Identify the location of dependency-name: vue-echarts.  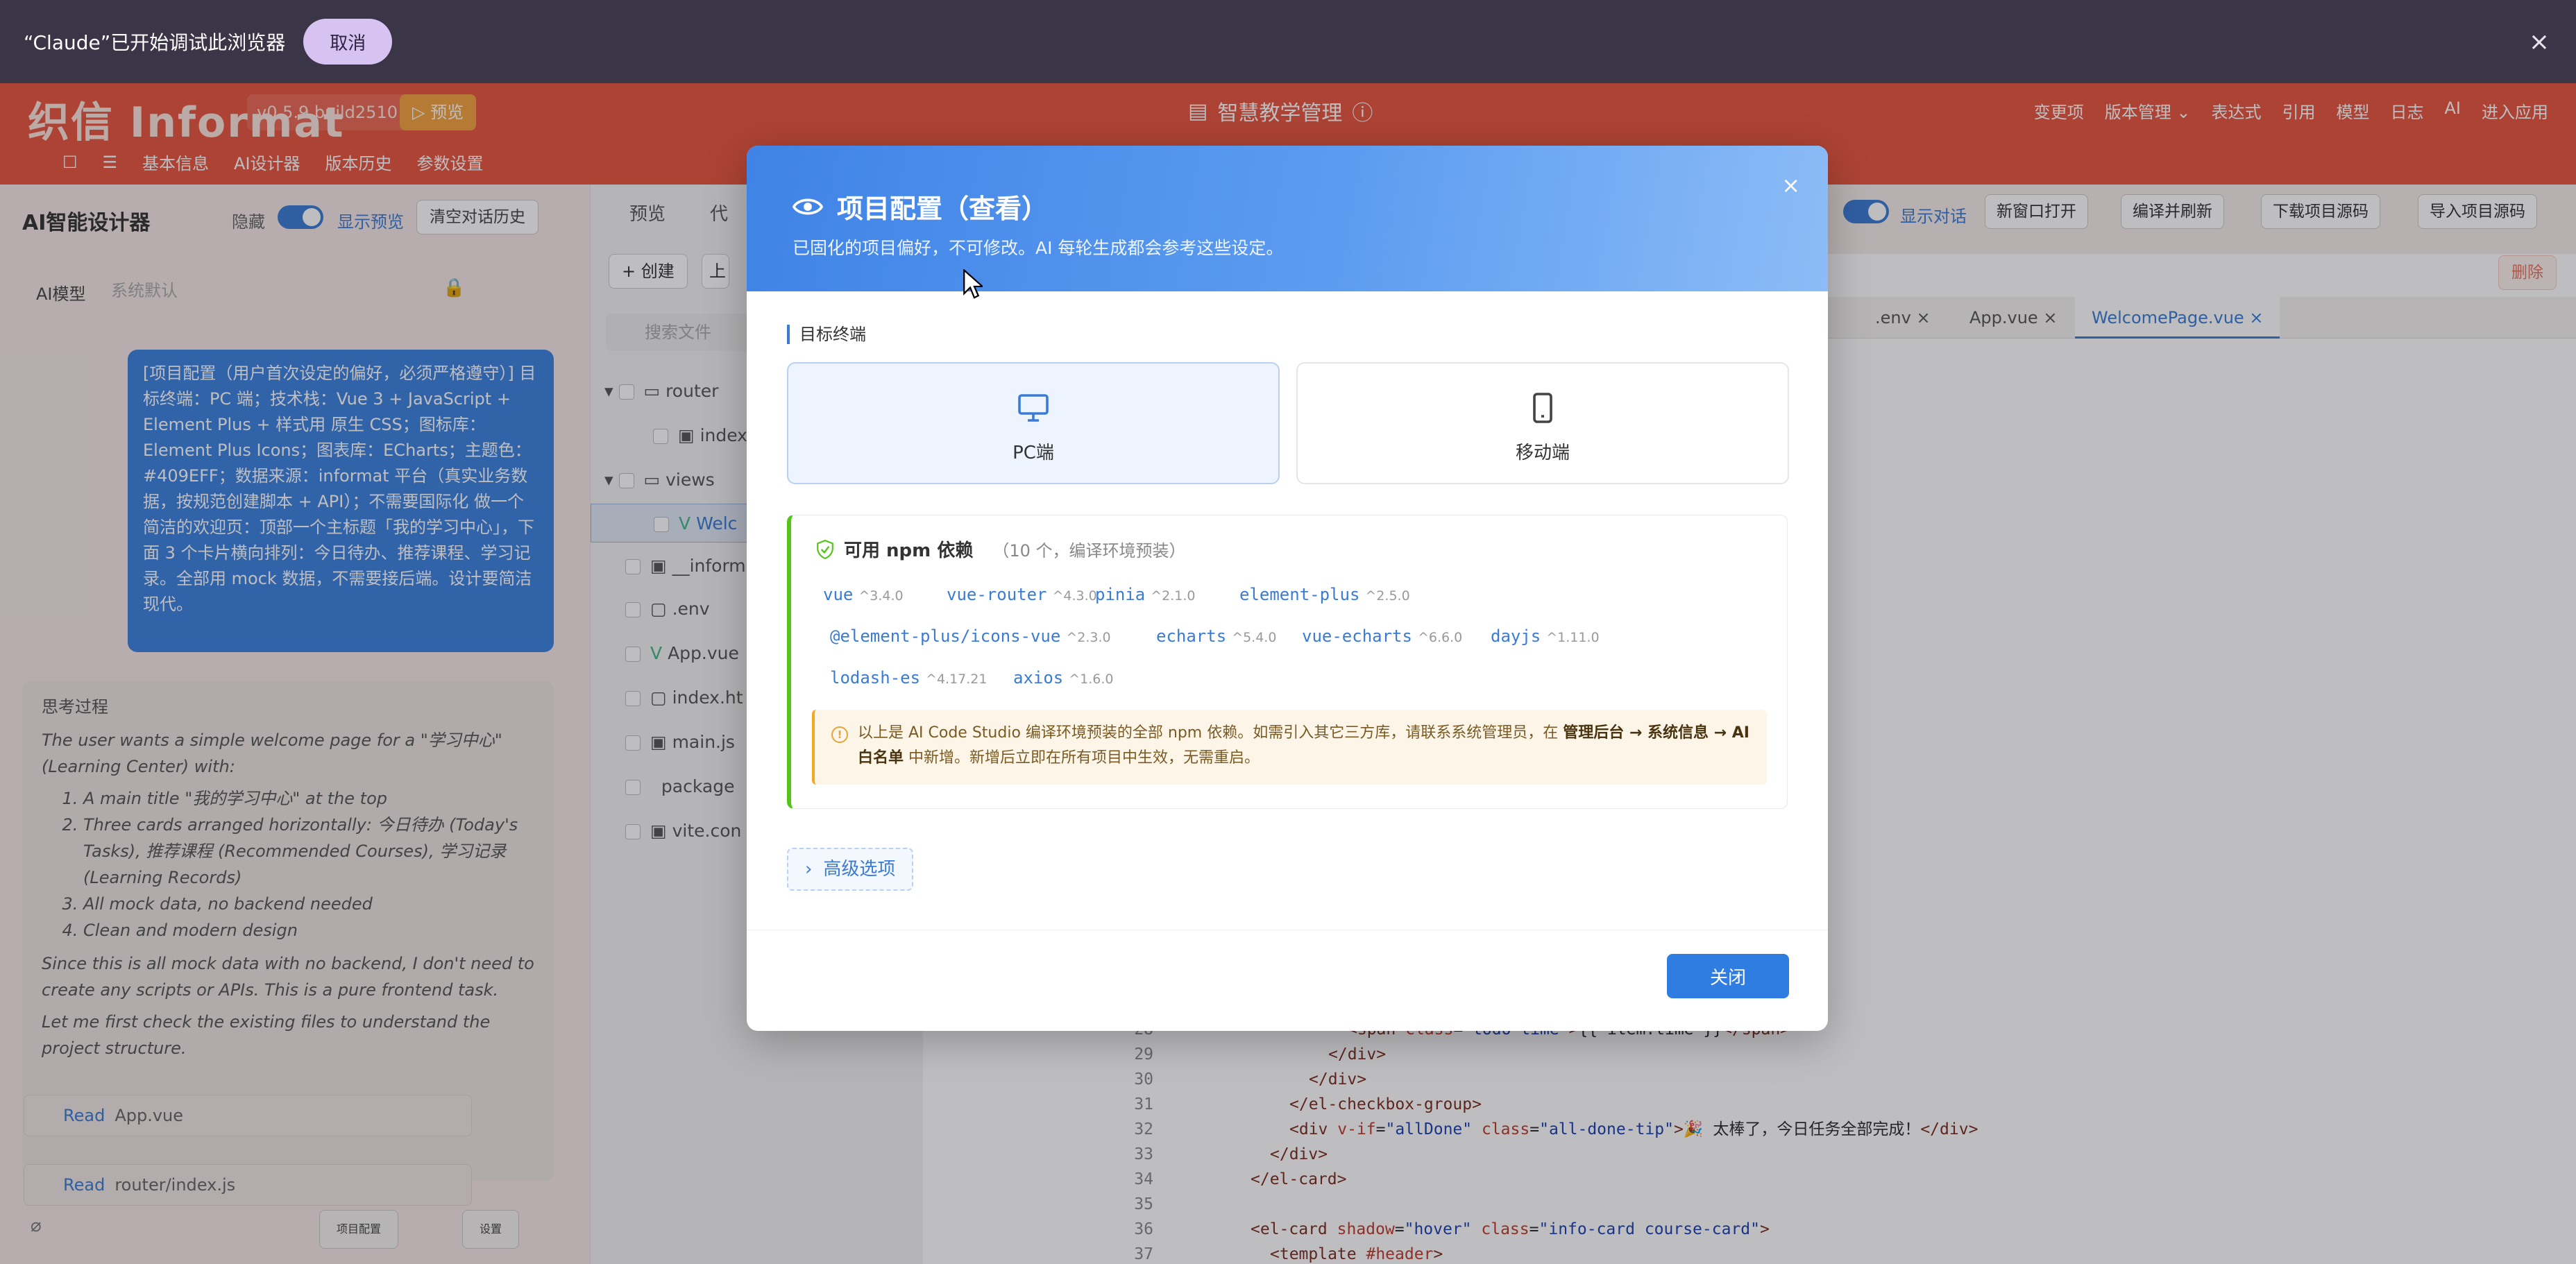
(1357, 636).